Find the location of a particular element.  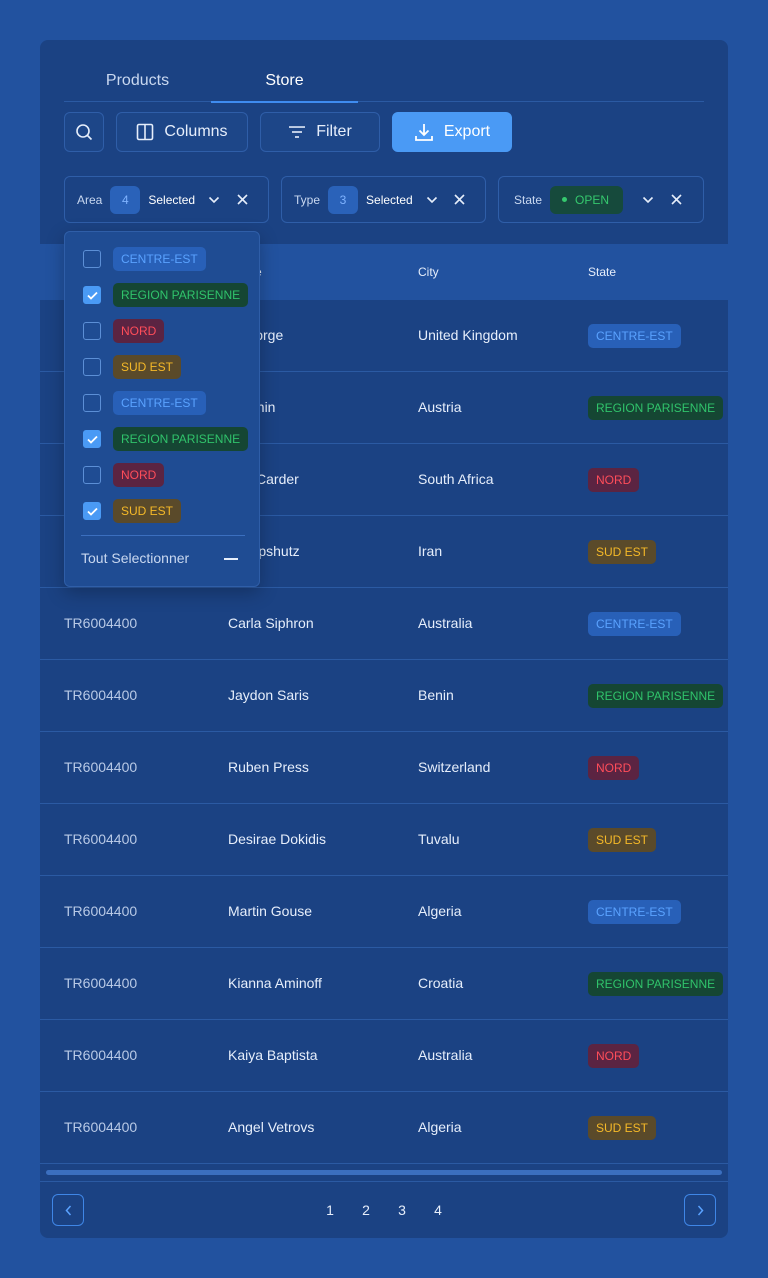

area-selected-text: Selected is located at coordinates (172, 199).